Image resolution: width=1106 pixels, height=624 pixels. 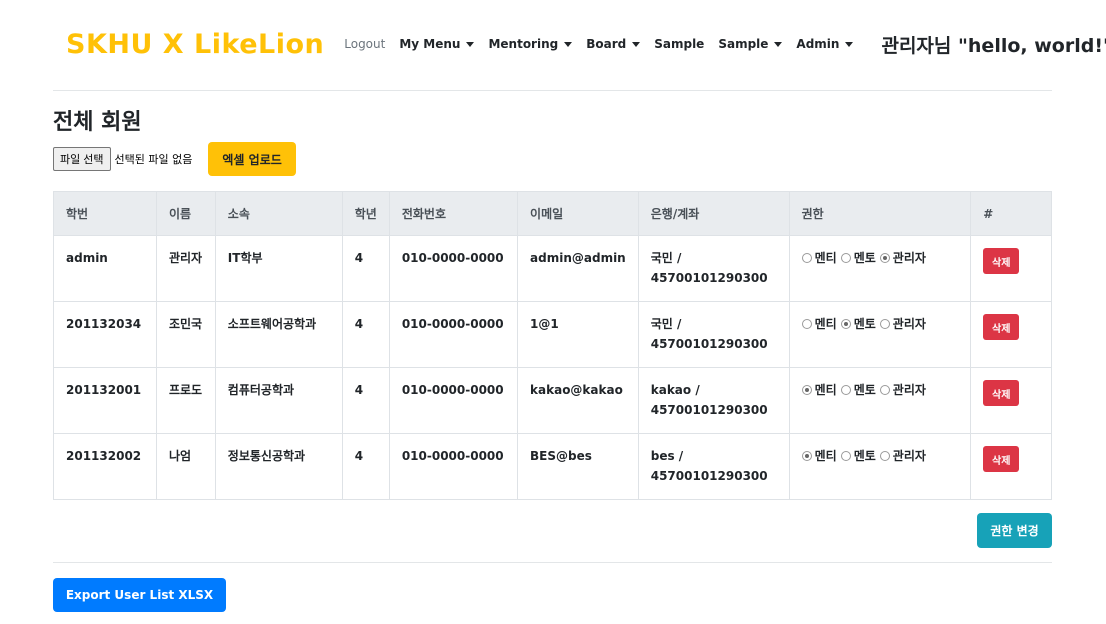 What do you see at coordinates (578, 213) in the screenshot?
I see `header-email: 이메일` at bounding box center [578, 213].